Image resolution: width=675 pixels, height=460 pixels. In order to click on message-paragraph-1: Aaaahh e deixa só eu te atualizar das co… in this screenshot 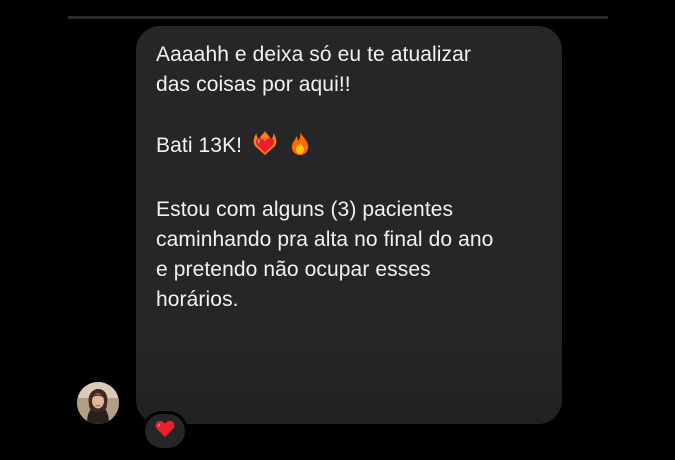, I will do `click(349, 70)`.